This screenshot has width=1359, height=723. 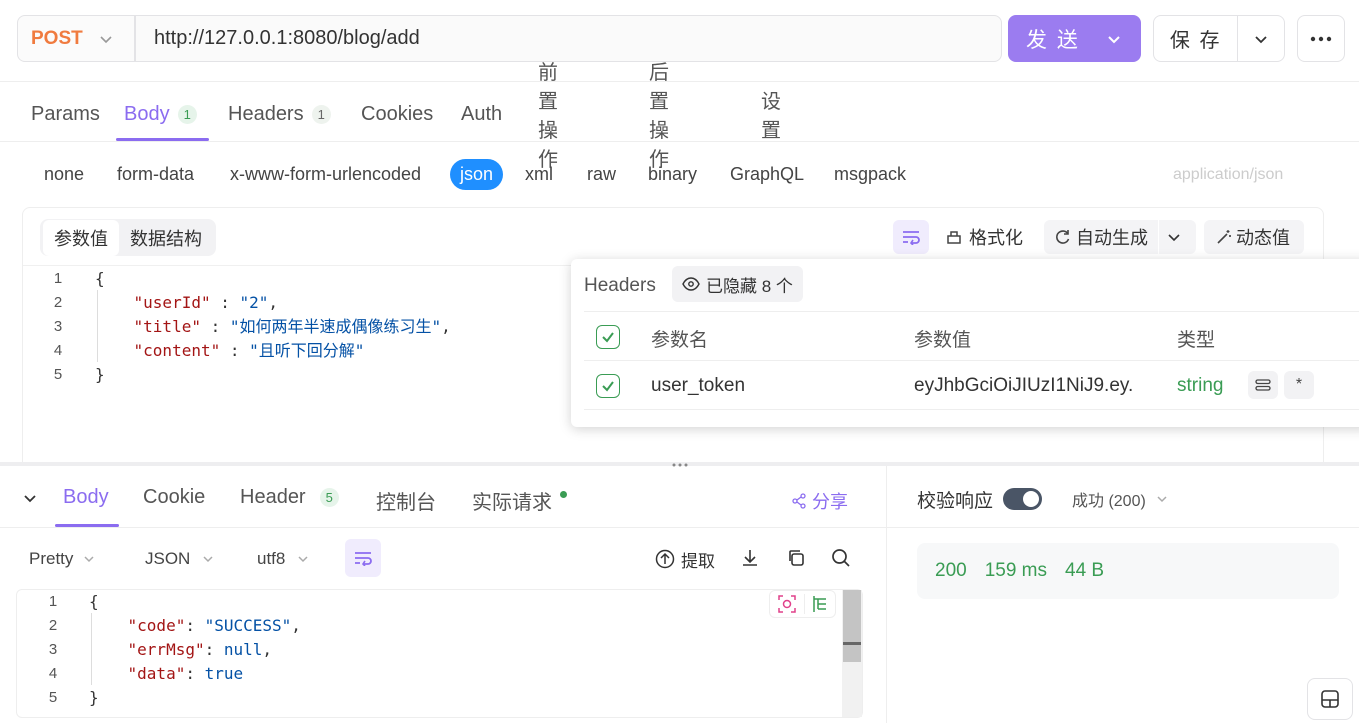 What do you see at coordinates (984, 237) in the screenshot?
I see `format-button: 格式化` at bounding box center [984, 237].